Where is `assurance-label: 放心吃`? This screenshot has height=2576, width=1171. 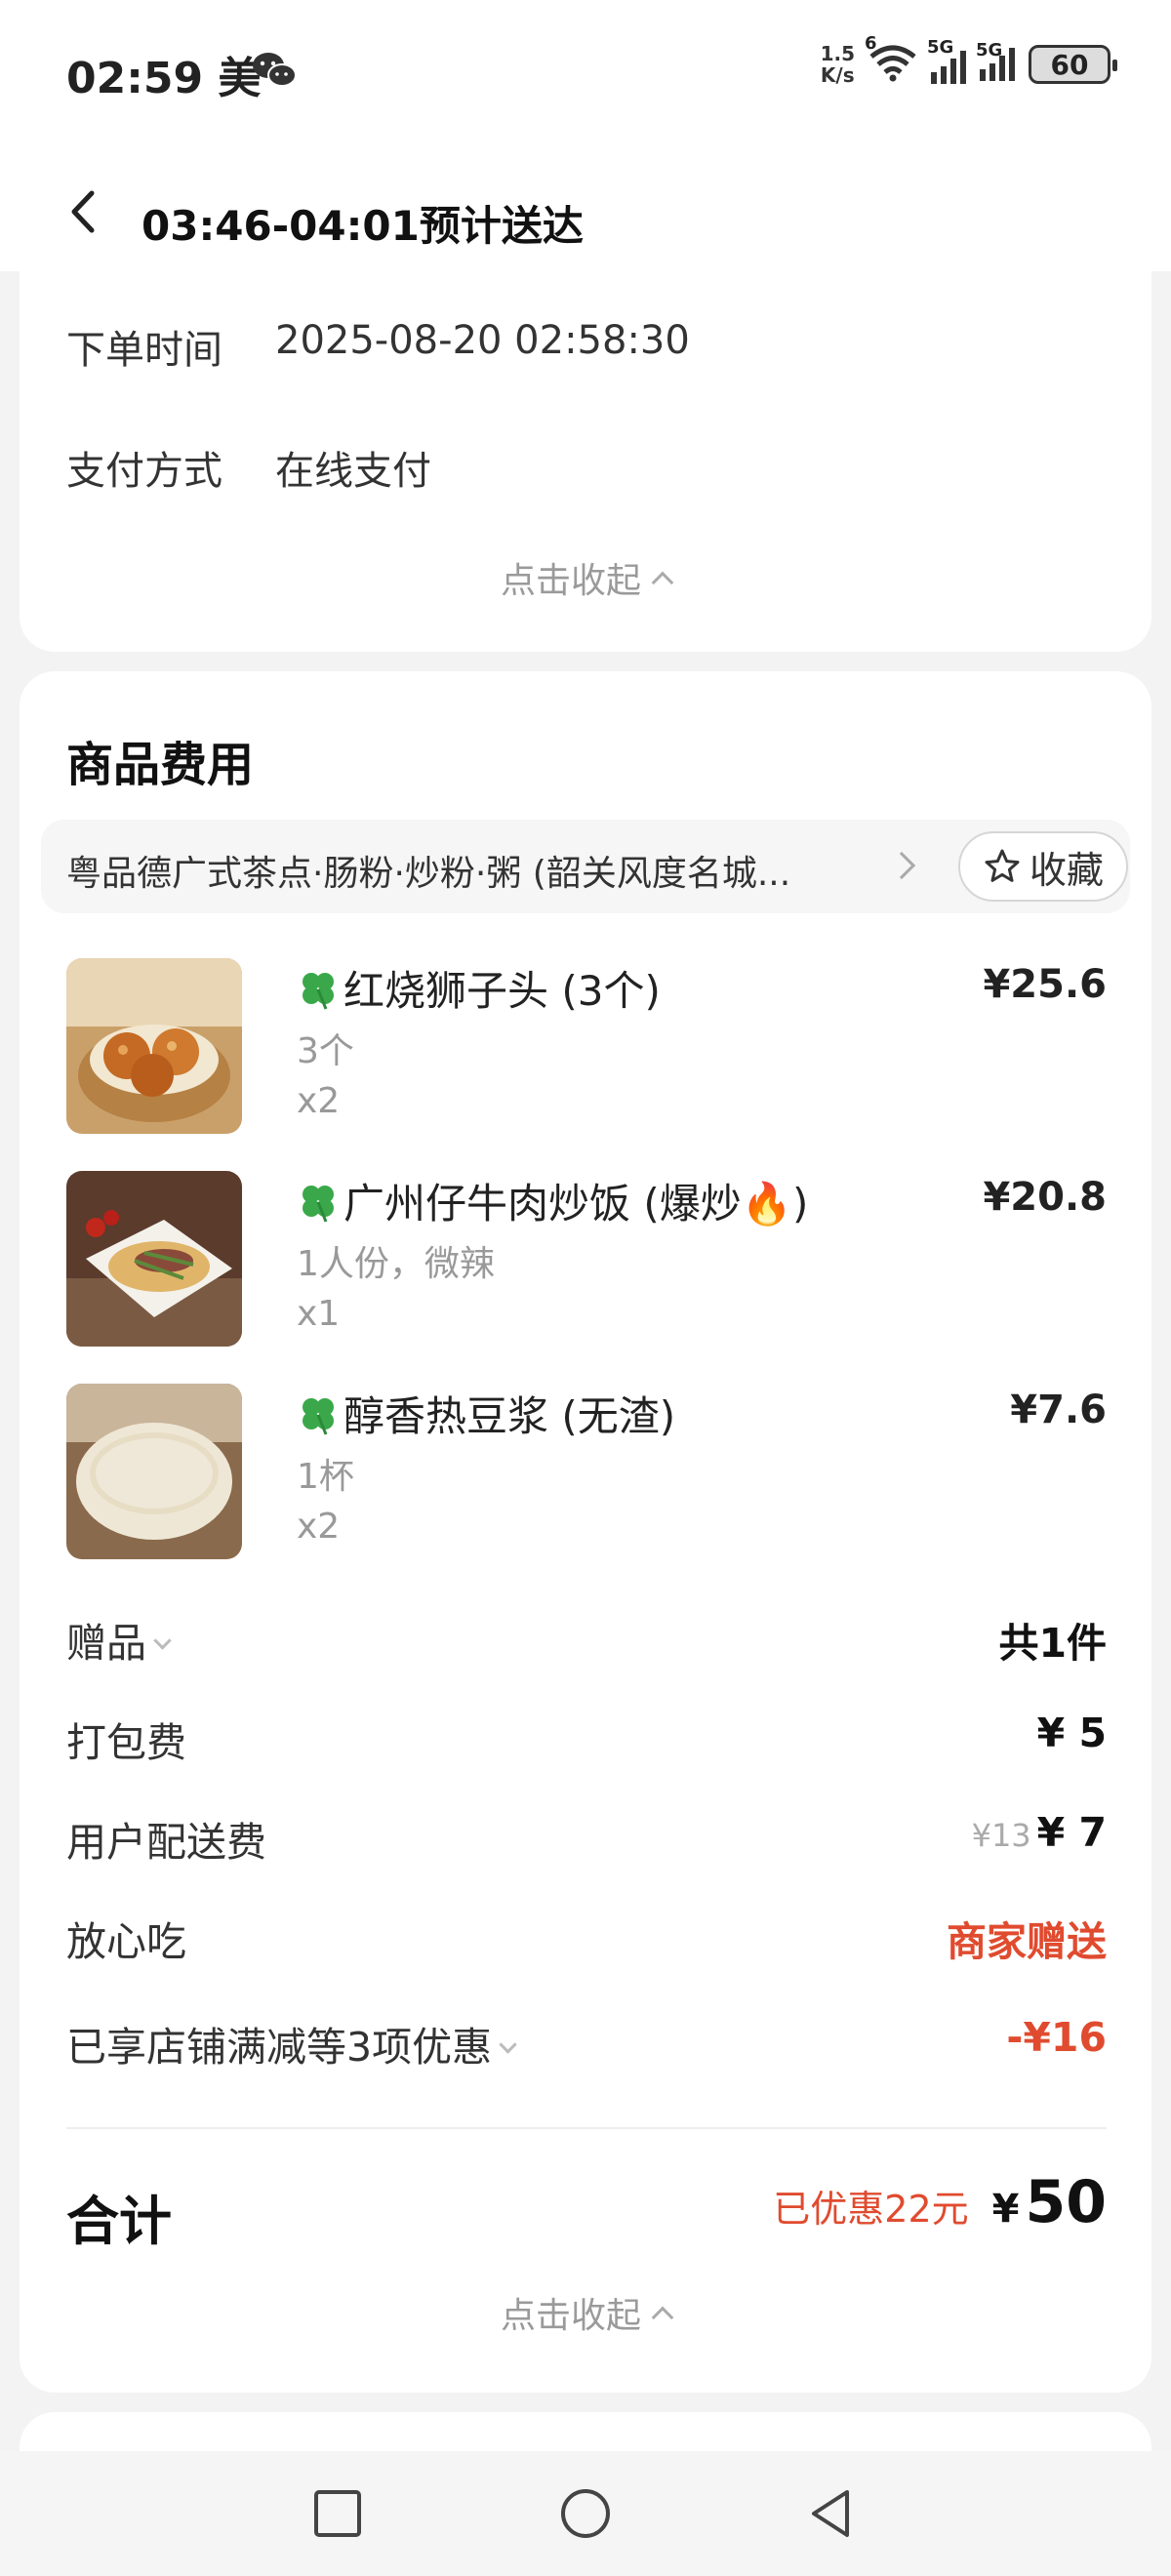
assurance-label: 放心吃 is located at coordinates (126, 1941).